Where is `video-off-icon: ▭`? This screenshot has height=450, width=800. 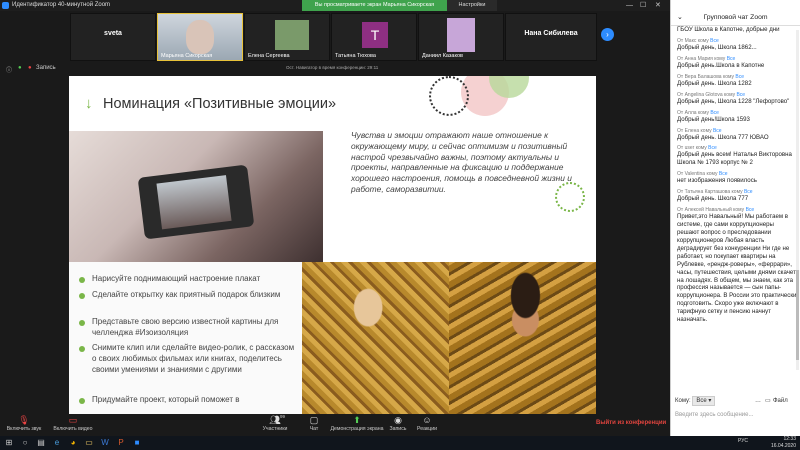 video-off-icon: ▭ is located at coordinates (73, 420).